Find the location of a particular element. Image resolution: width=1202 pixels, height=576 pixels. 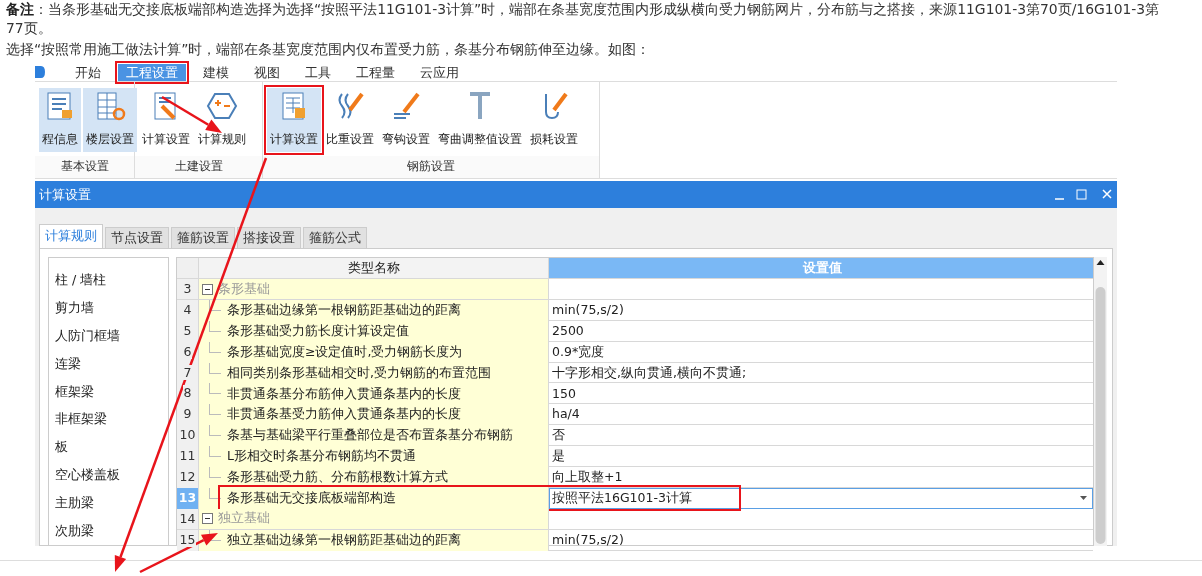

dialog-tab: 箍筋公式 is located at coordinates (335, 237).